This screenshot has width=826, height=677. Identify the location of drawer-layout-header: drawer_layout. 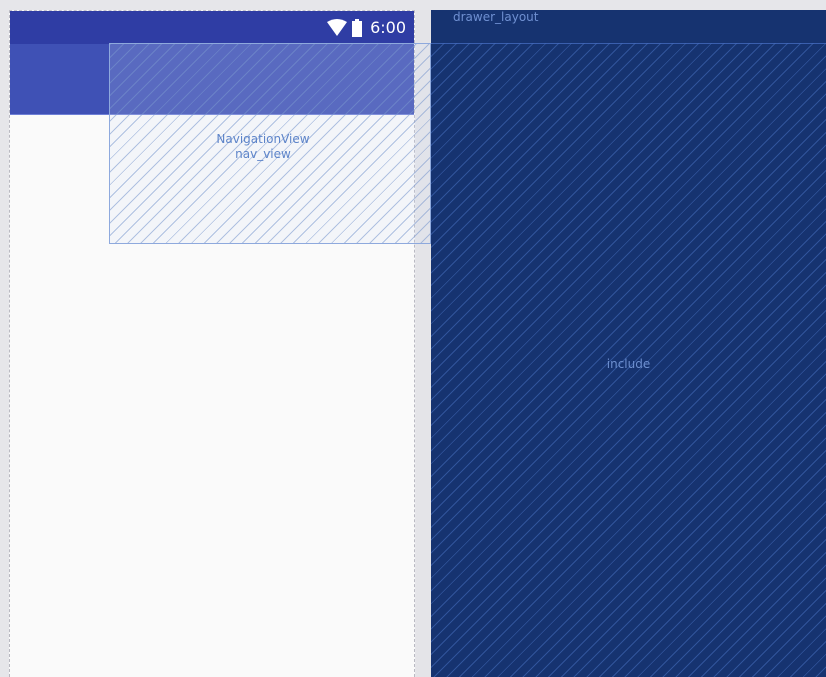
(628, 27).